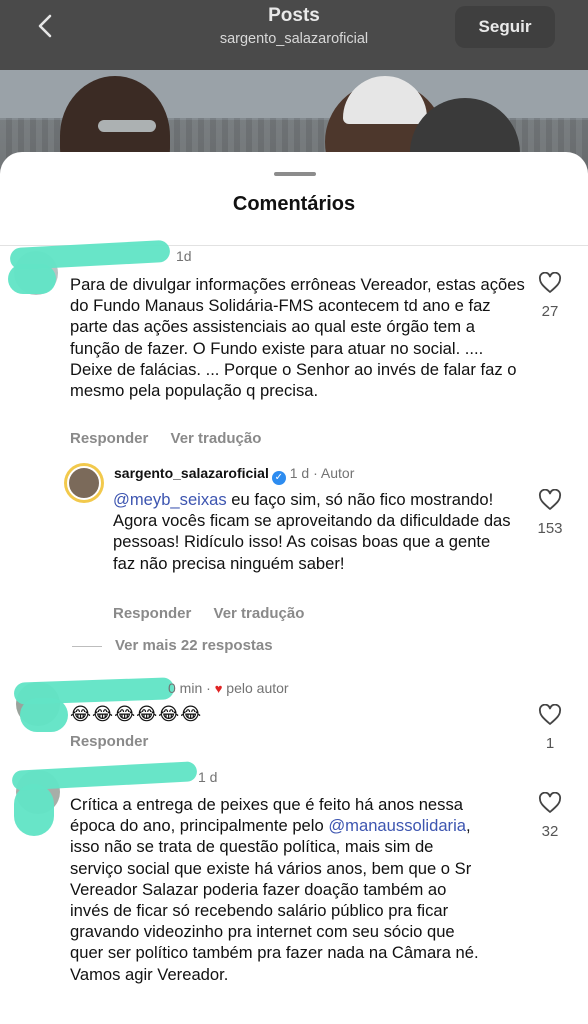 Image resolution: width=588 pixels, height=1024 pixels. What do you see at coordinates (550, 743) in the screenshot?
I see `like-count: 1` at bounding box center [550, 743].